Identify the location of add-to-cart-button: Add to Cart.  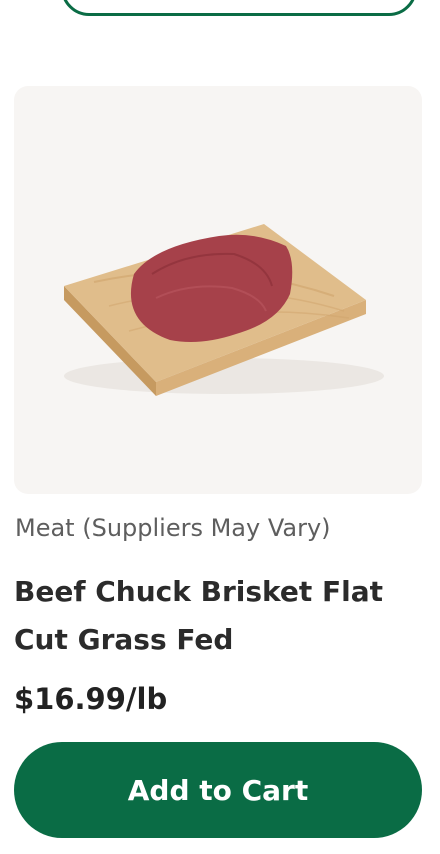
(218, 790).